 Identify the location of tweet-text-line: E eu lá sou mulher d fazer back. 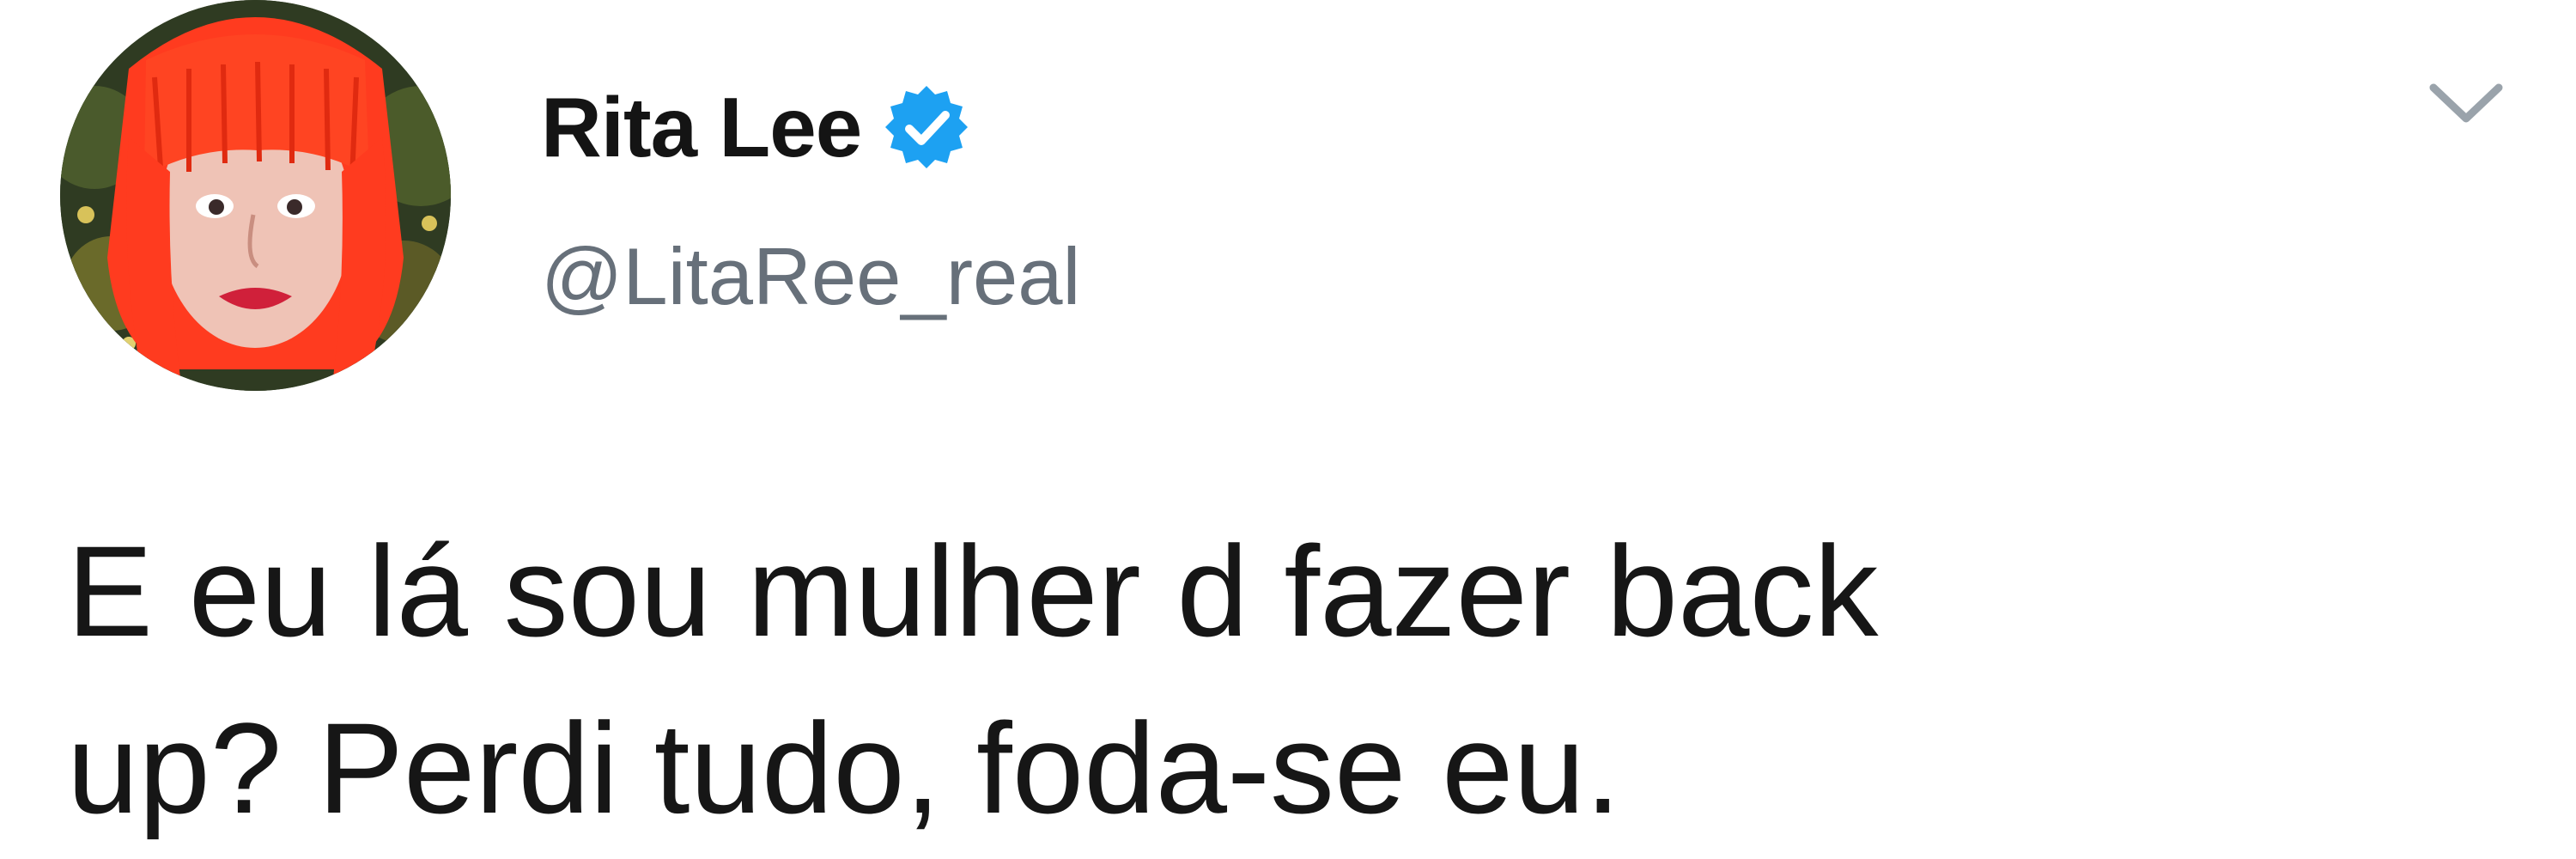
(973, 591).